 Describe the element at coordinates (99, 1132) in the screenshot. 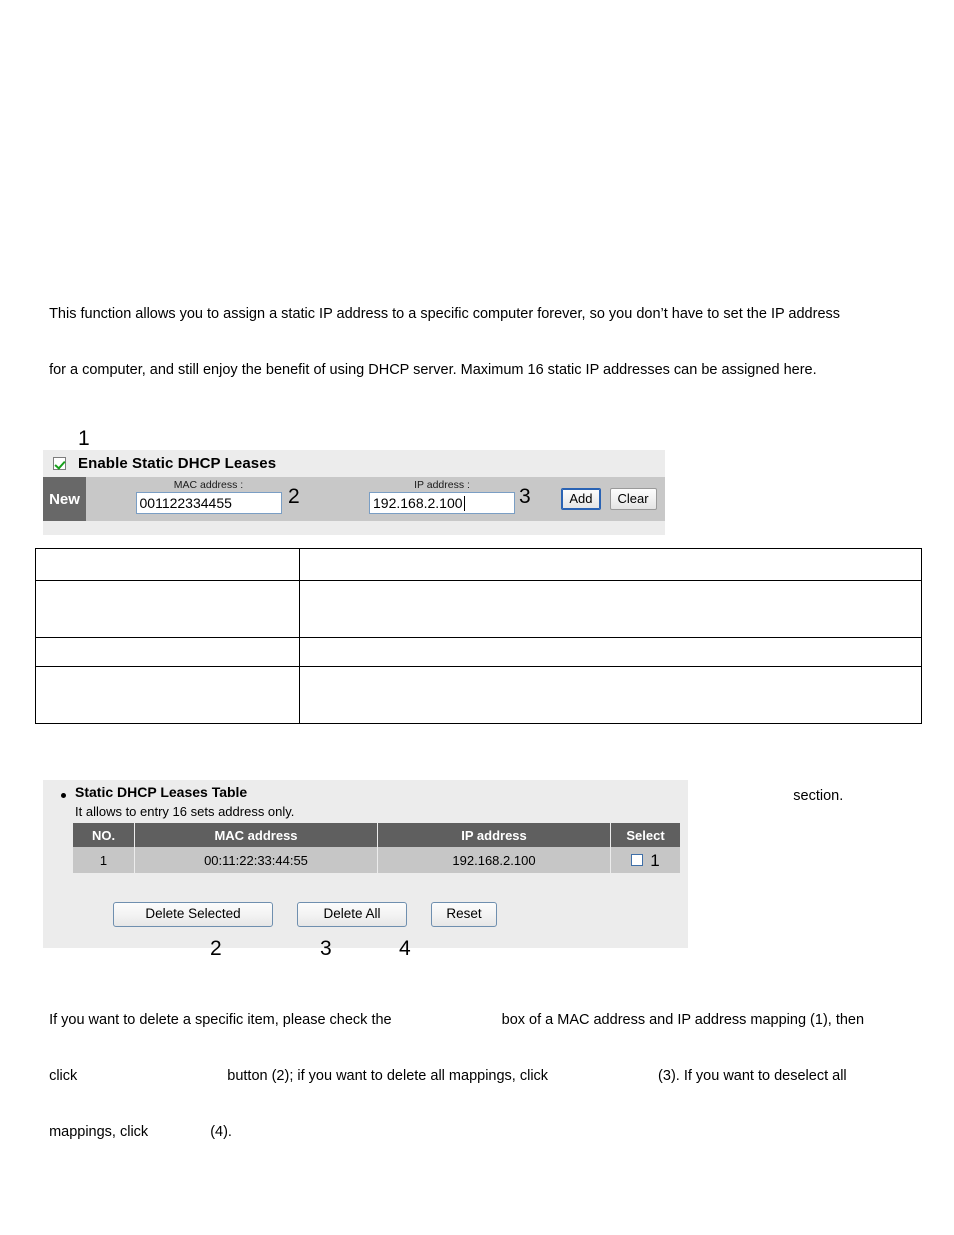

I see `end-part-6: mappings, click` at that location.